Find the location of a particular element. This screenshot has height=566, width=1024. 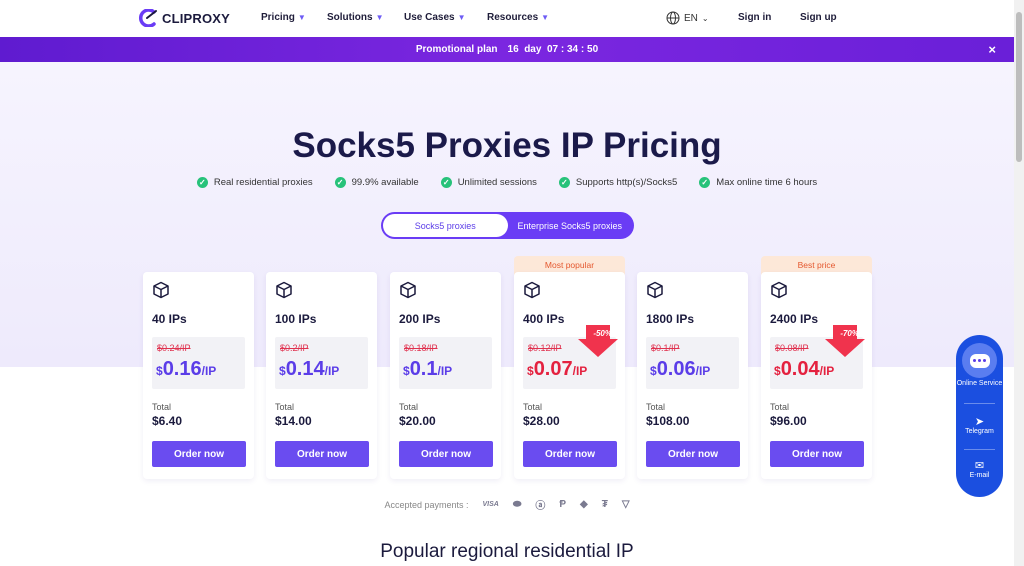

price-box: $0.2/IP $0.14/IP is located at coordinates (321, 363).